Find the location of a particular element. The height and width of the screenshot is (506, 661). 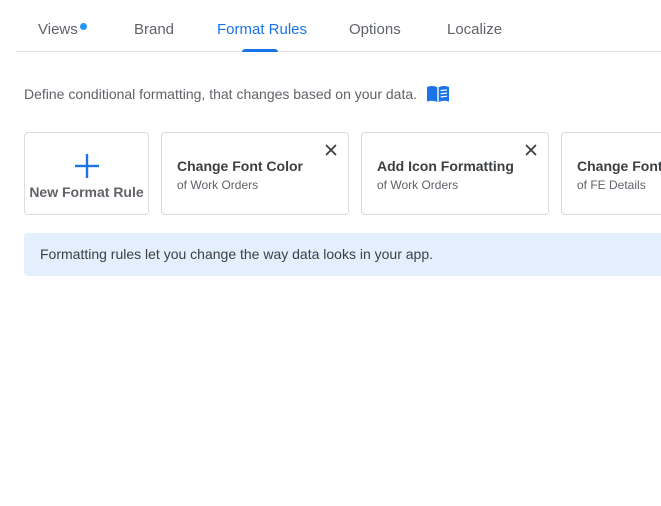

unsaved-indicator-dot is located at coordinates (83, 26).